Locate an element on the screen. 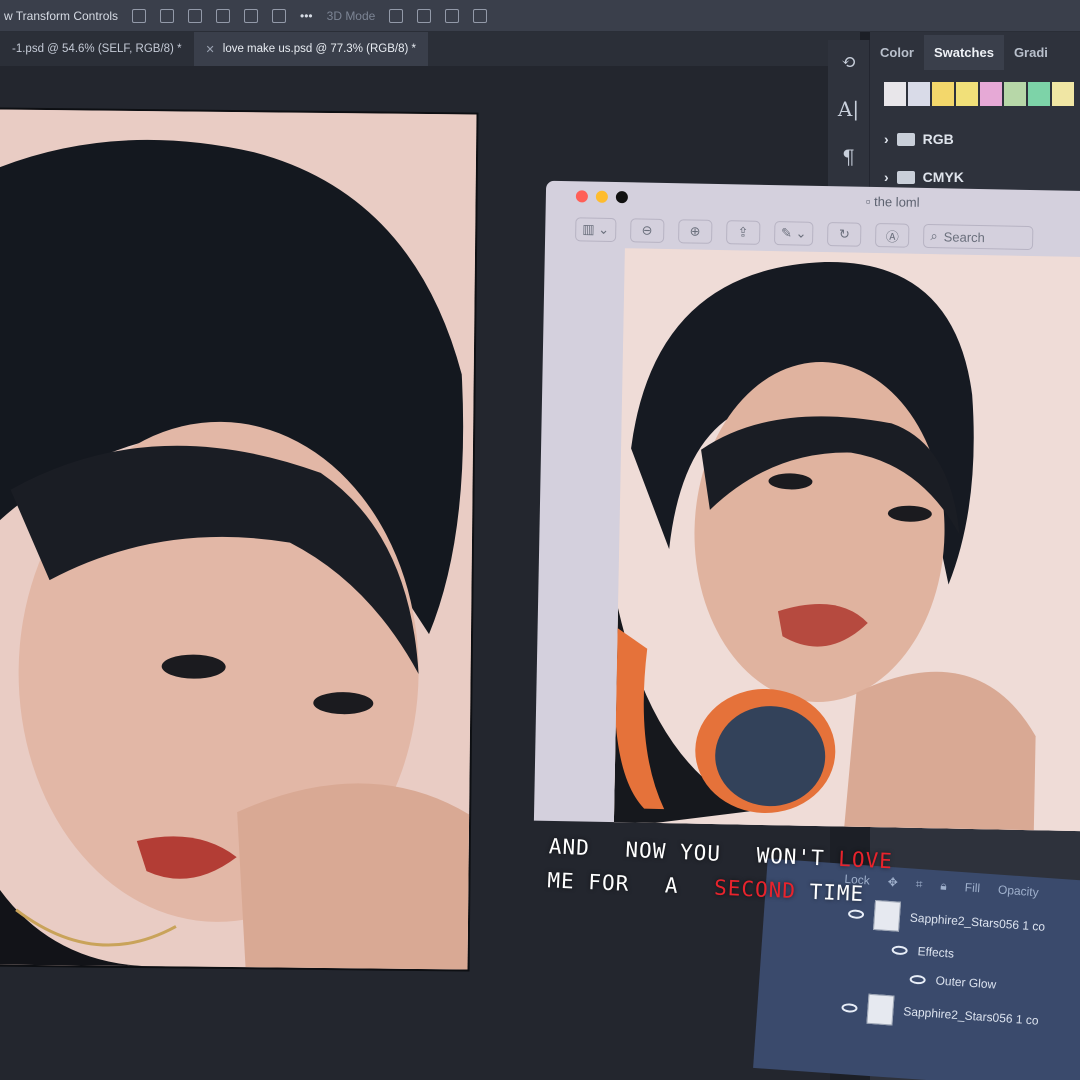 This screenshot has width=1080, height=1080. rotate-icon: ↻ is located at coordinates (844, 234).